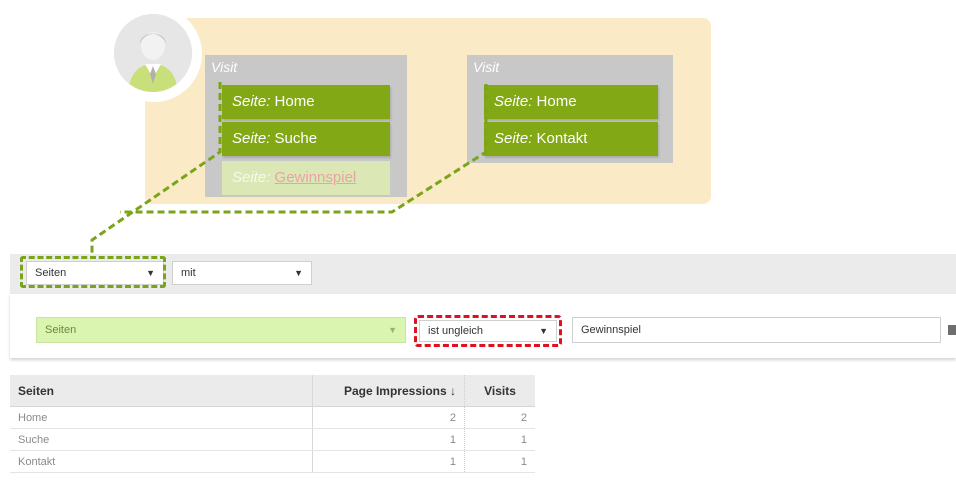 This screenshot has height=488, width=956. Describe the element at coordinates (611, 330) in the screenshot. I see `condition-value-text: Gewinnspiel` at that location.